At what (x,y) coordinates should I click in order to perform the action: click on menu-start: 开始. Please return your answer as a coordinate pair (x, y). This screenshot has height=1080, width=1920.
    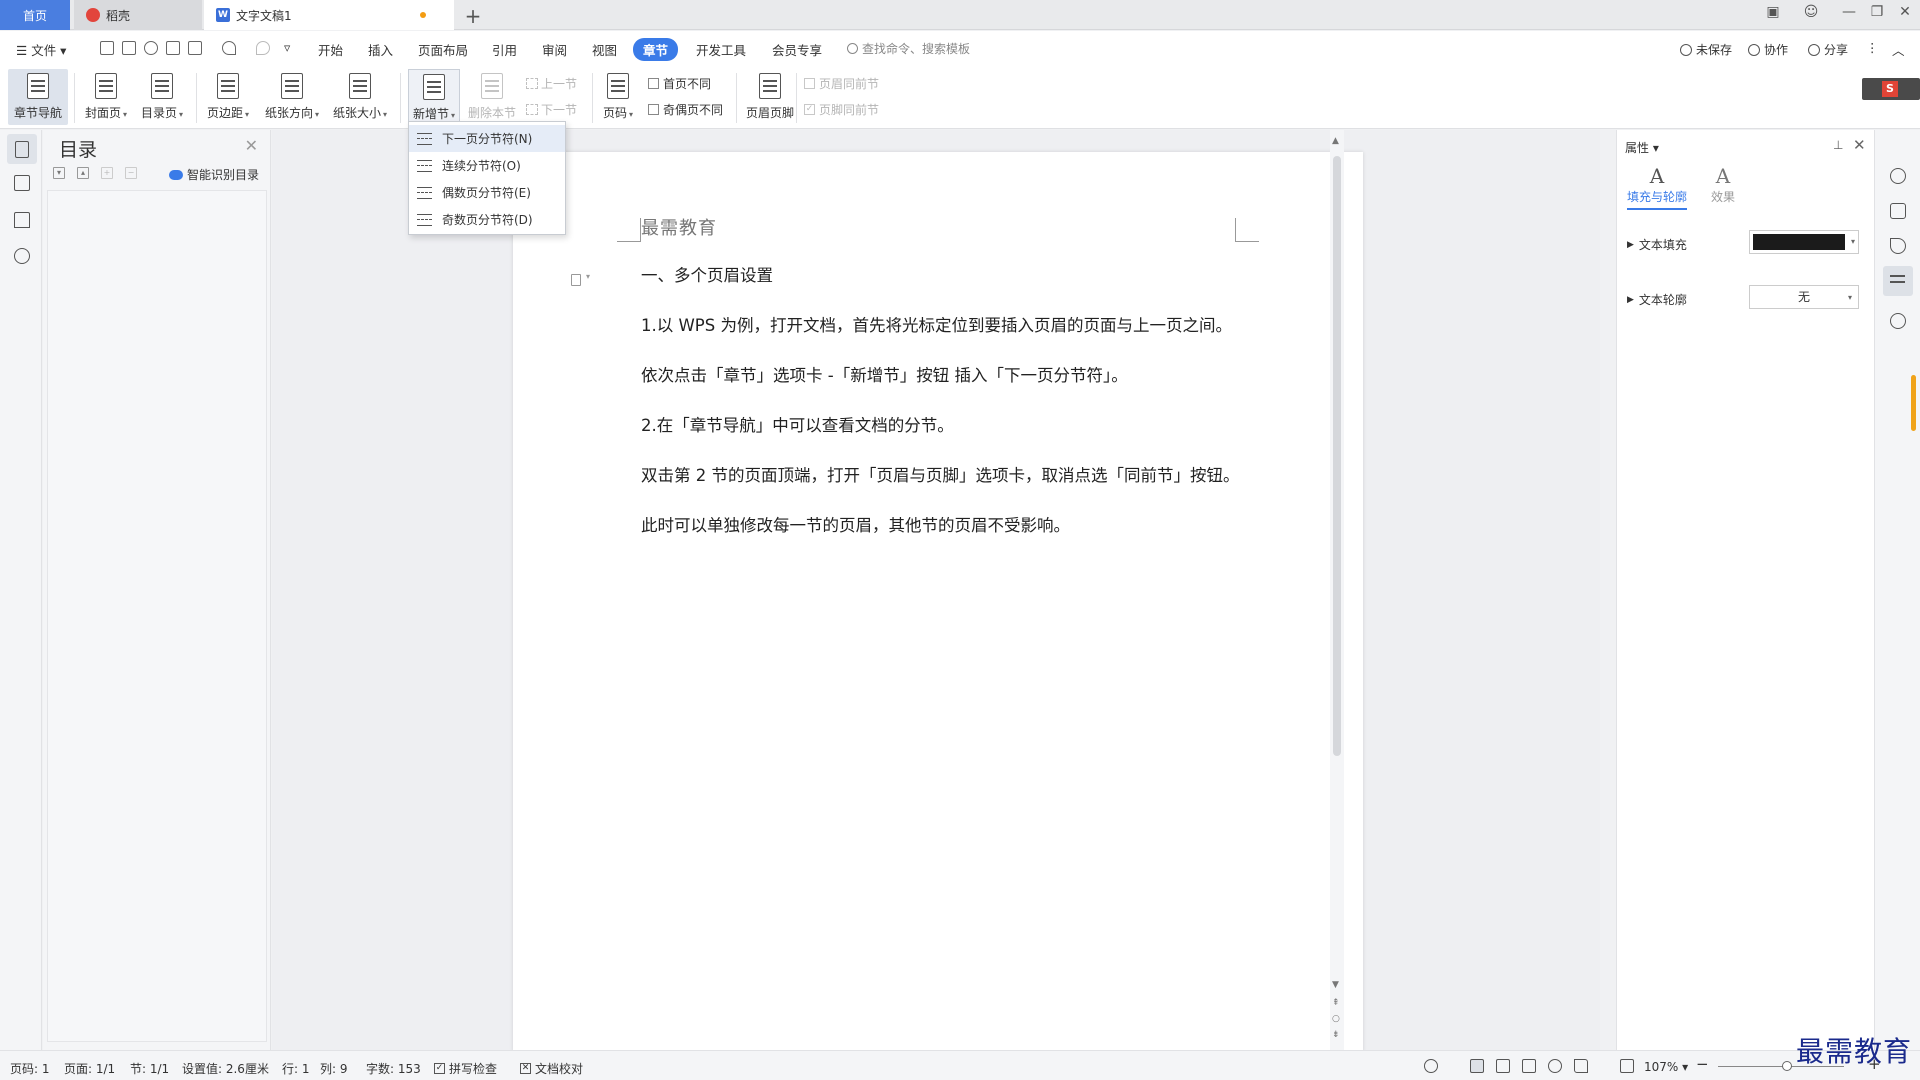
    Looking at the image, I should click on (330, 49).